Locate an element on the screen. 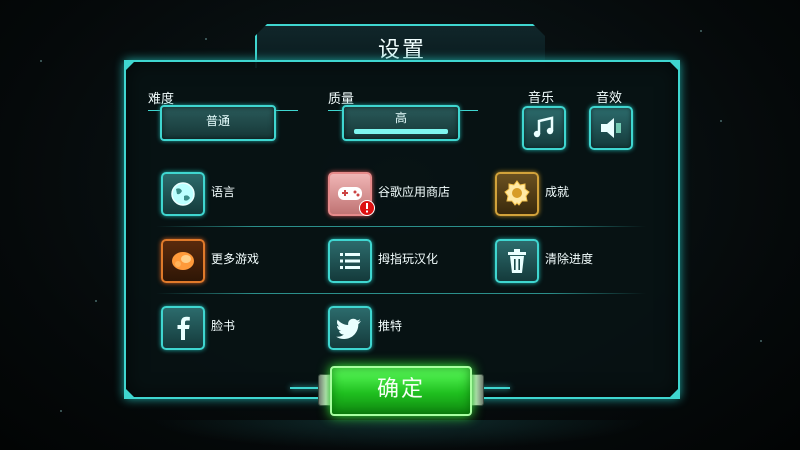 The width and height of the screenshot is (800, 450). quality-level-bar is located at coordinates (401, 131).